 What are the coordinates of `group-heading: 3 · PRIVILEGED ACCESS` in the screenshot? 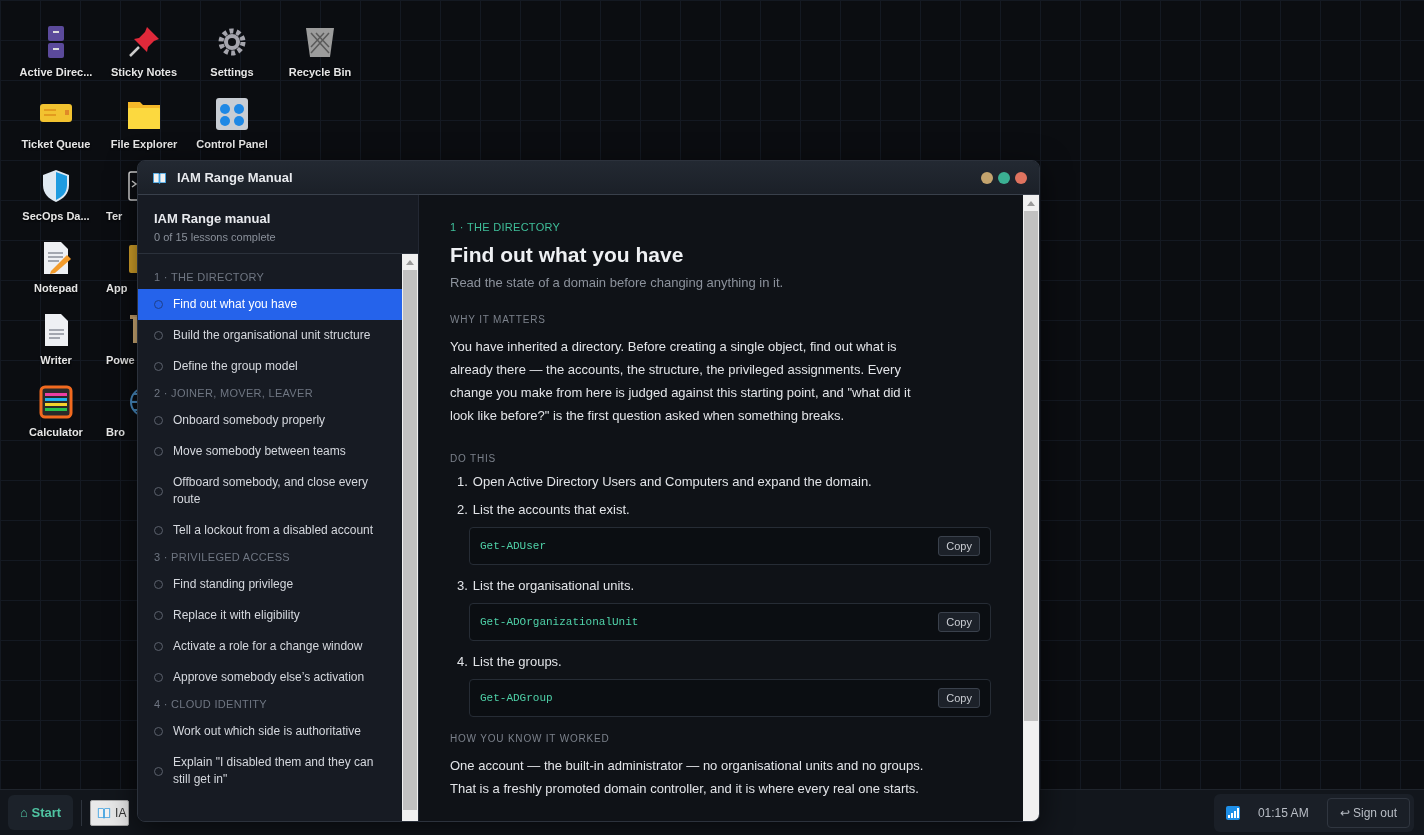 It's located at (222, 557).